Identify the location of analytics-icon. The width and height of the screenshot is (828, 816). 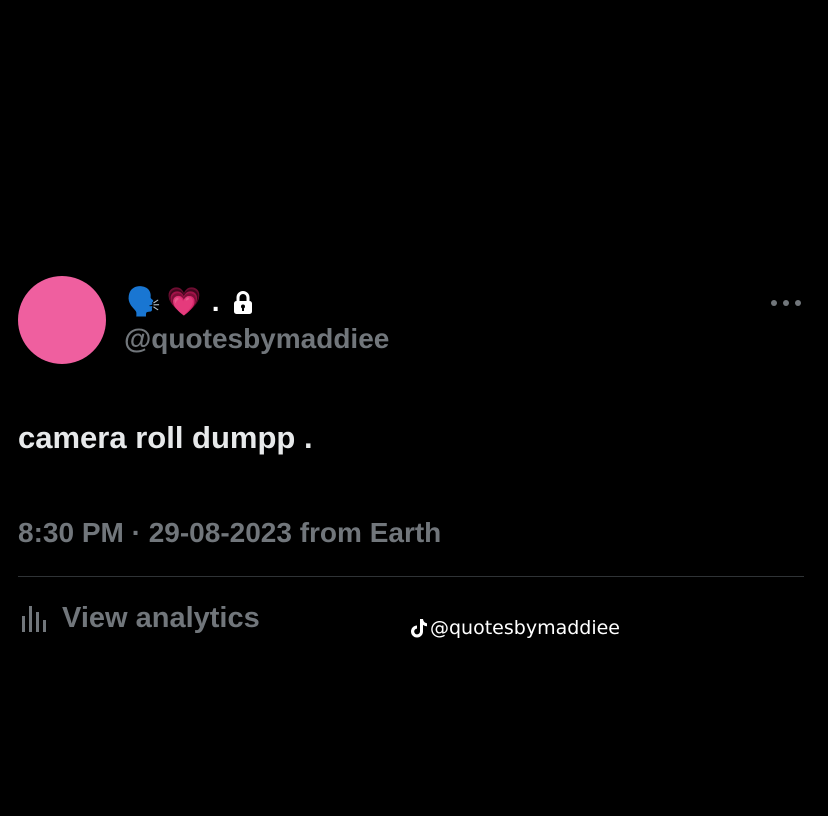
(34, 619).